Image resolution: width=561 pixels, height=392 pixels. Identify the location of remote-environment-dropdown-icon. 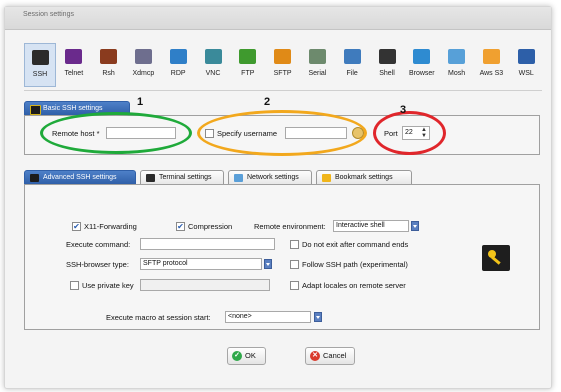
(415, 226).